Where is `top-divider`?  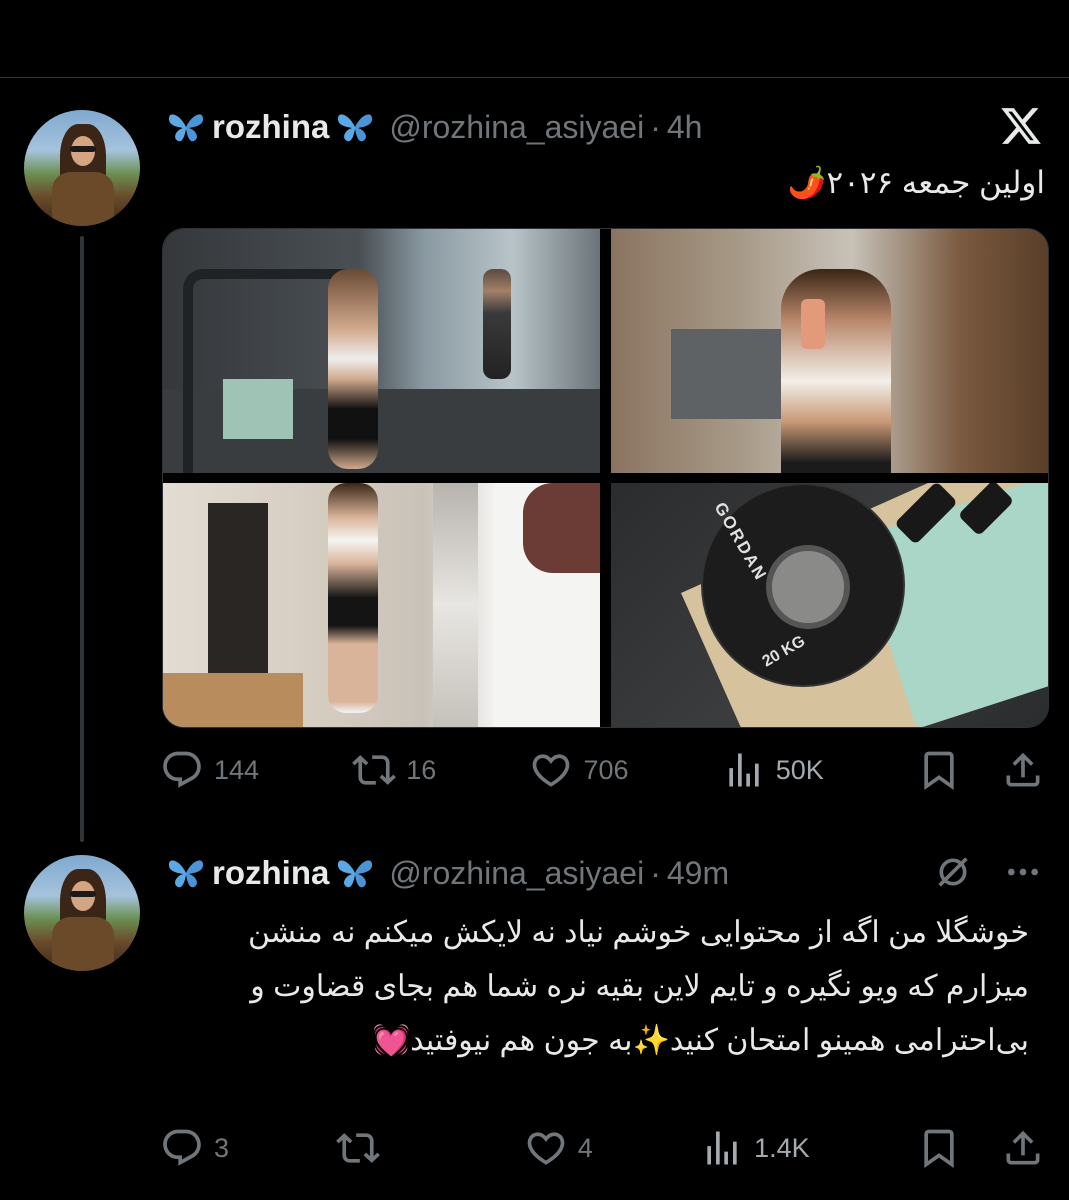
top-divider is located at coordinates (534, 77).